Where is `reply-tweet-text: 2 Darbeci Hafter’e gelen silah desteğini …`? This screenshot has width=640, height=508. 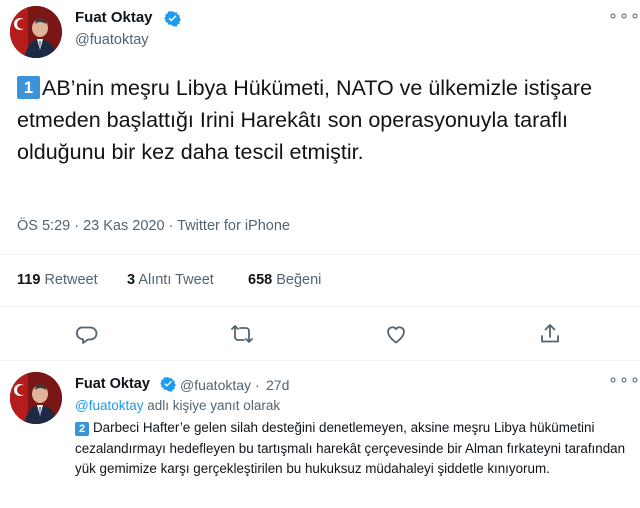 reply-tweet-text: 2 Darbeci Hafter’e gelen silah desteğini … is located at coordinates (352, 449).